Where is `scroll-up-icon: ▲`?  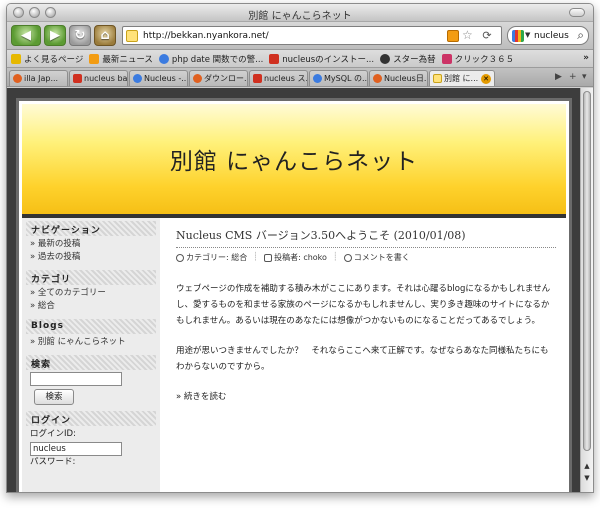
scroll-up-icon: ▲ is located at coordinates (587, 467).